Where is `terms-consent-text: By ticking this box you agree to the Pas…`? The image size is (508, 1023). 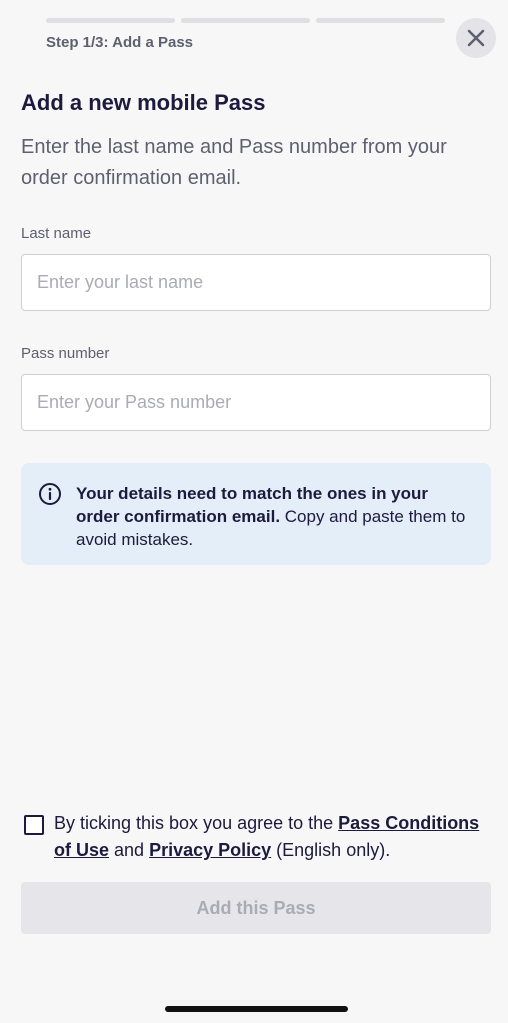 terms-consent-text: By ticking this box you agree to the Pas… is located at coordinates (274, 837).